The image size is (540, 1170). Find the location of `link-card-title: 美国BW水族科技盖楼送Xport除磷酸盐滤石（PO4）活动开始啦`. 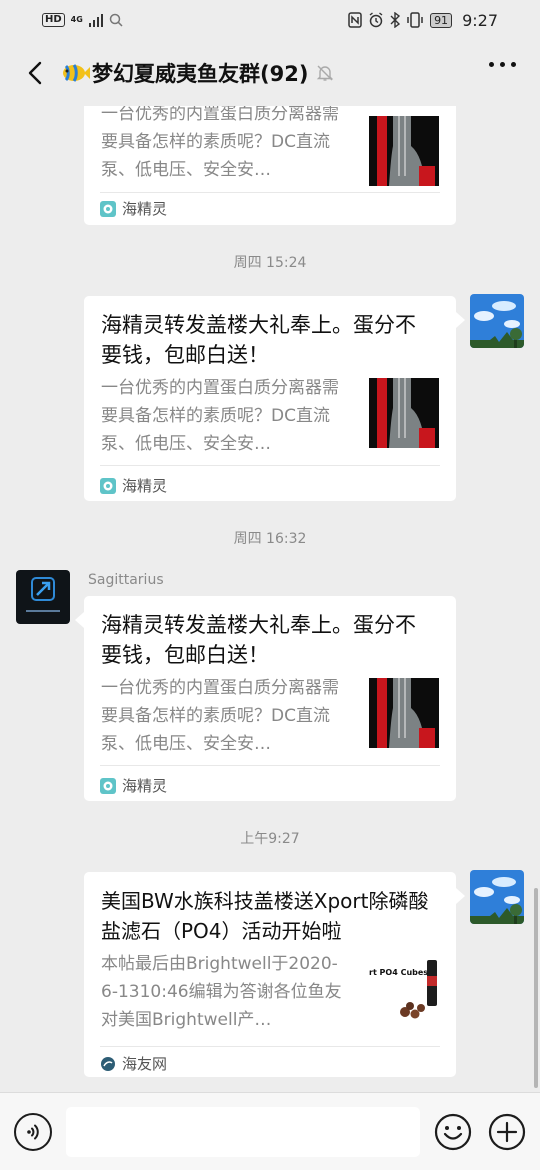

link-card-title: 美国BW水族科技盖楼送Xport除磷酸盐滤石（PO4）活动开始啦 is located at coordinates (265, 916).